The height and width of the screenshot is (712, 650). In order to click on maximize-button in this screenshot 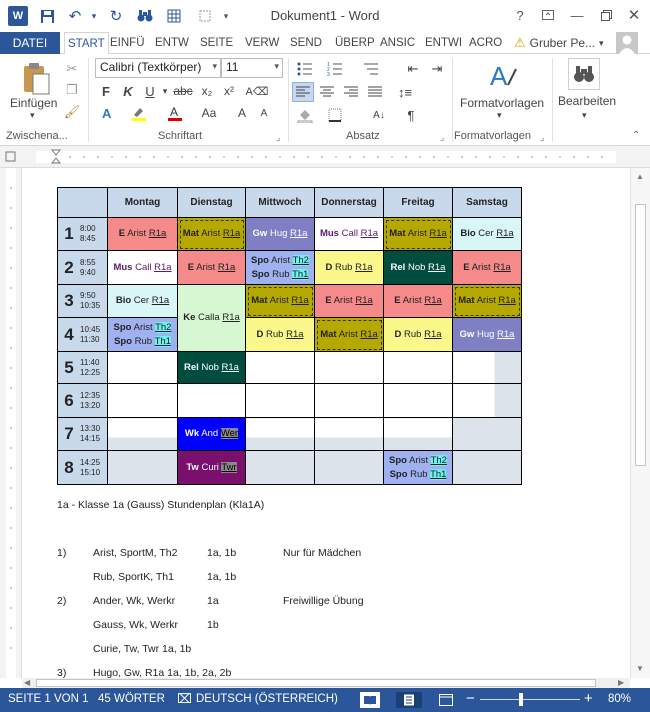, I will do `click(606, 15)`.